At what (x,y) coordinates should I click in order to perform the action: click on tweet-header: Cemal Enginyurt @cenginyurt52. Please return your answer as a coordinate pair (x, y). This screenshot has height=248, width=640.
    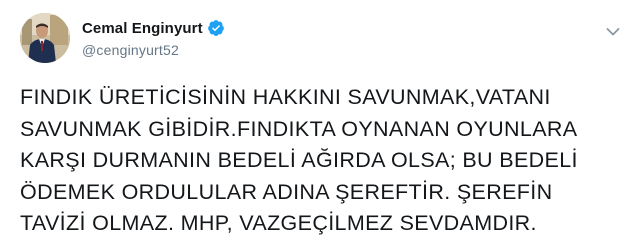
    Looking at the image, I should click on (153, 38).